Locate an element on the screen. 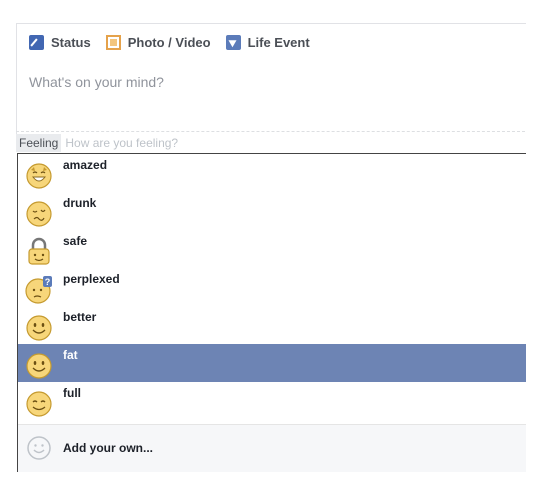  list-item-perplexed: ? perplexed is located at coordinates (272, 287).